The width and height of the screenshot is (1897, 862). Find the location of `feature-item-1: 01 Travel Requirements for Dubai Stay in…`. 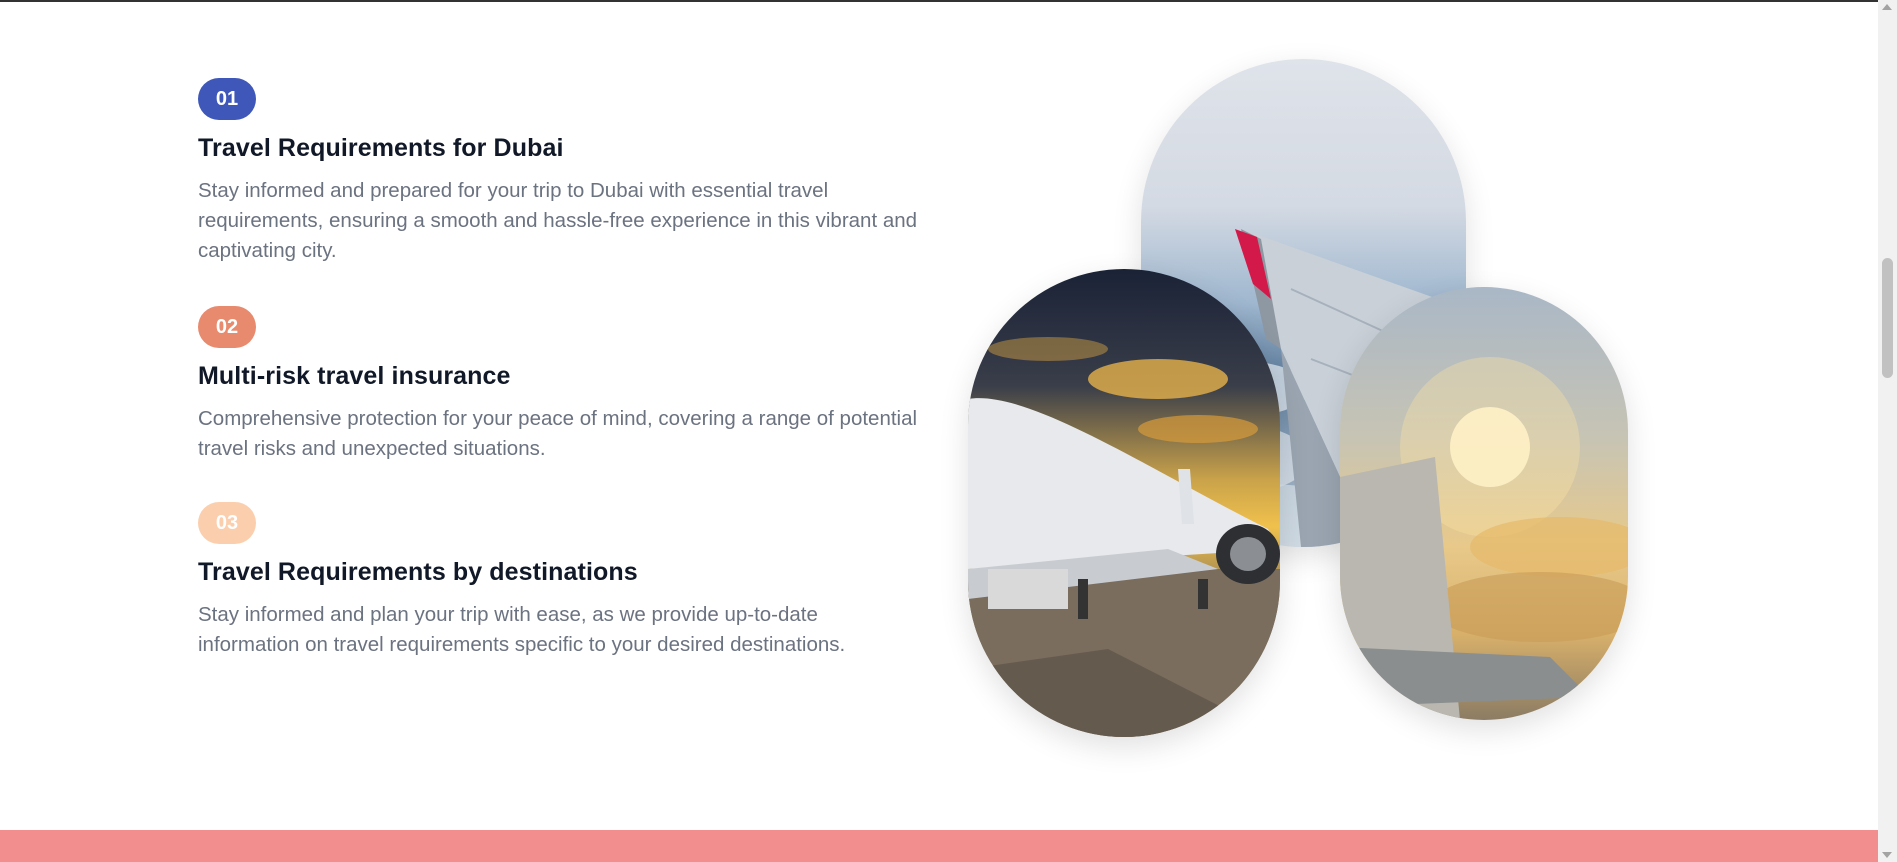

feature-item-1: 01 Travel Requirements for Dubai Stay in… is located at coordinates (558, 172).